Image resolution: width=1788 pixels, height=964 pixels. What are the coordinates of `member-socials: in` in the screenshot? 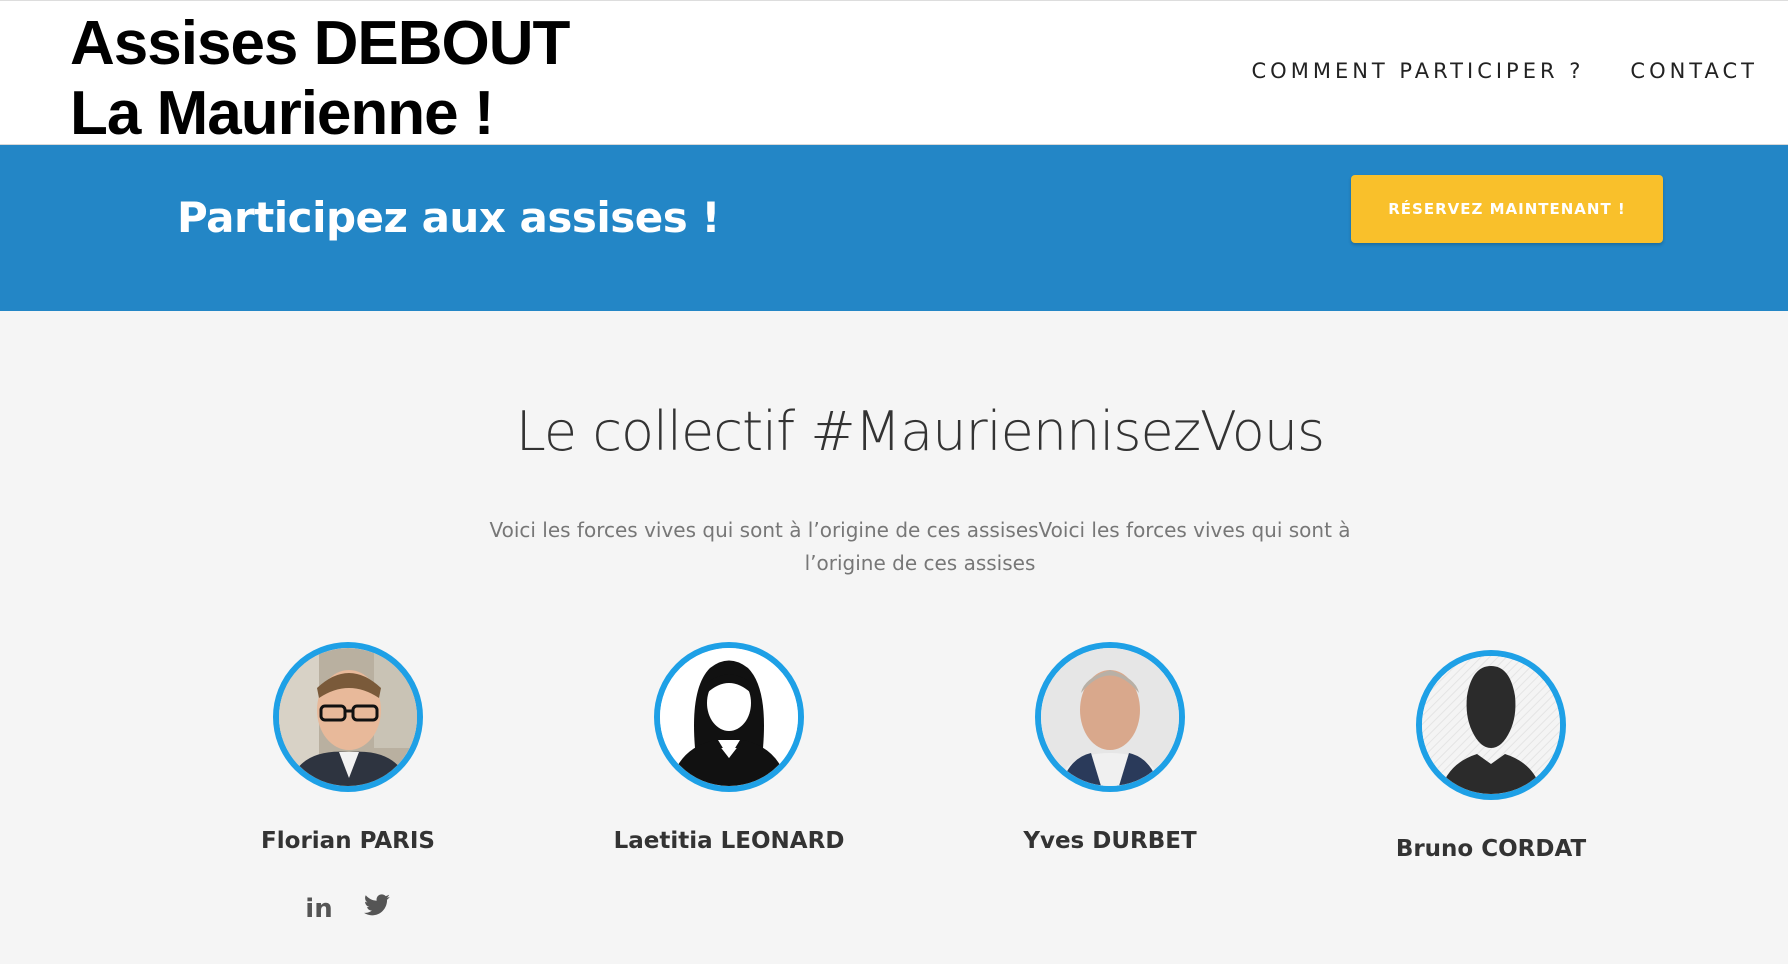 It's located at (348, 909).